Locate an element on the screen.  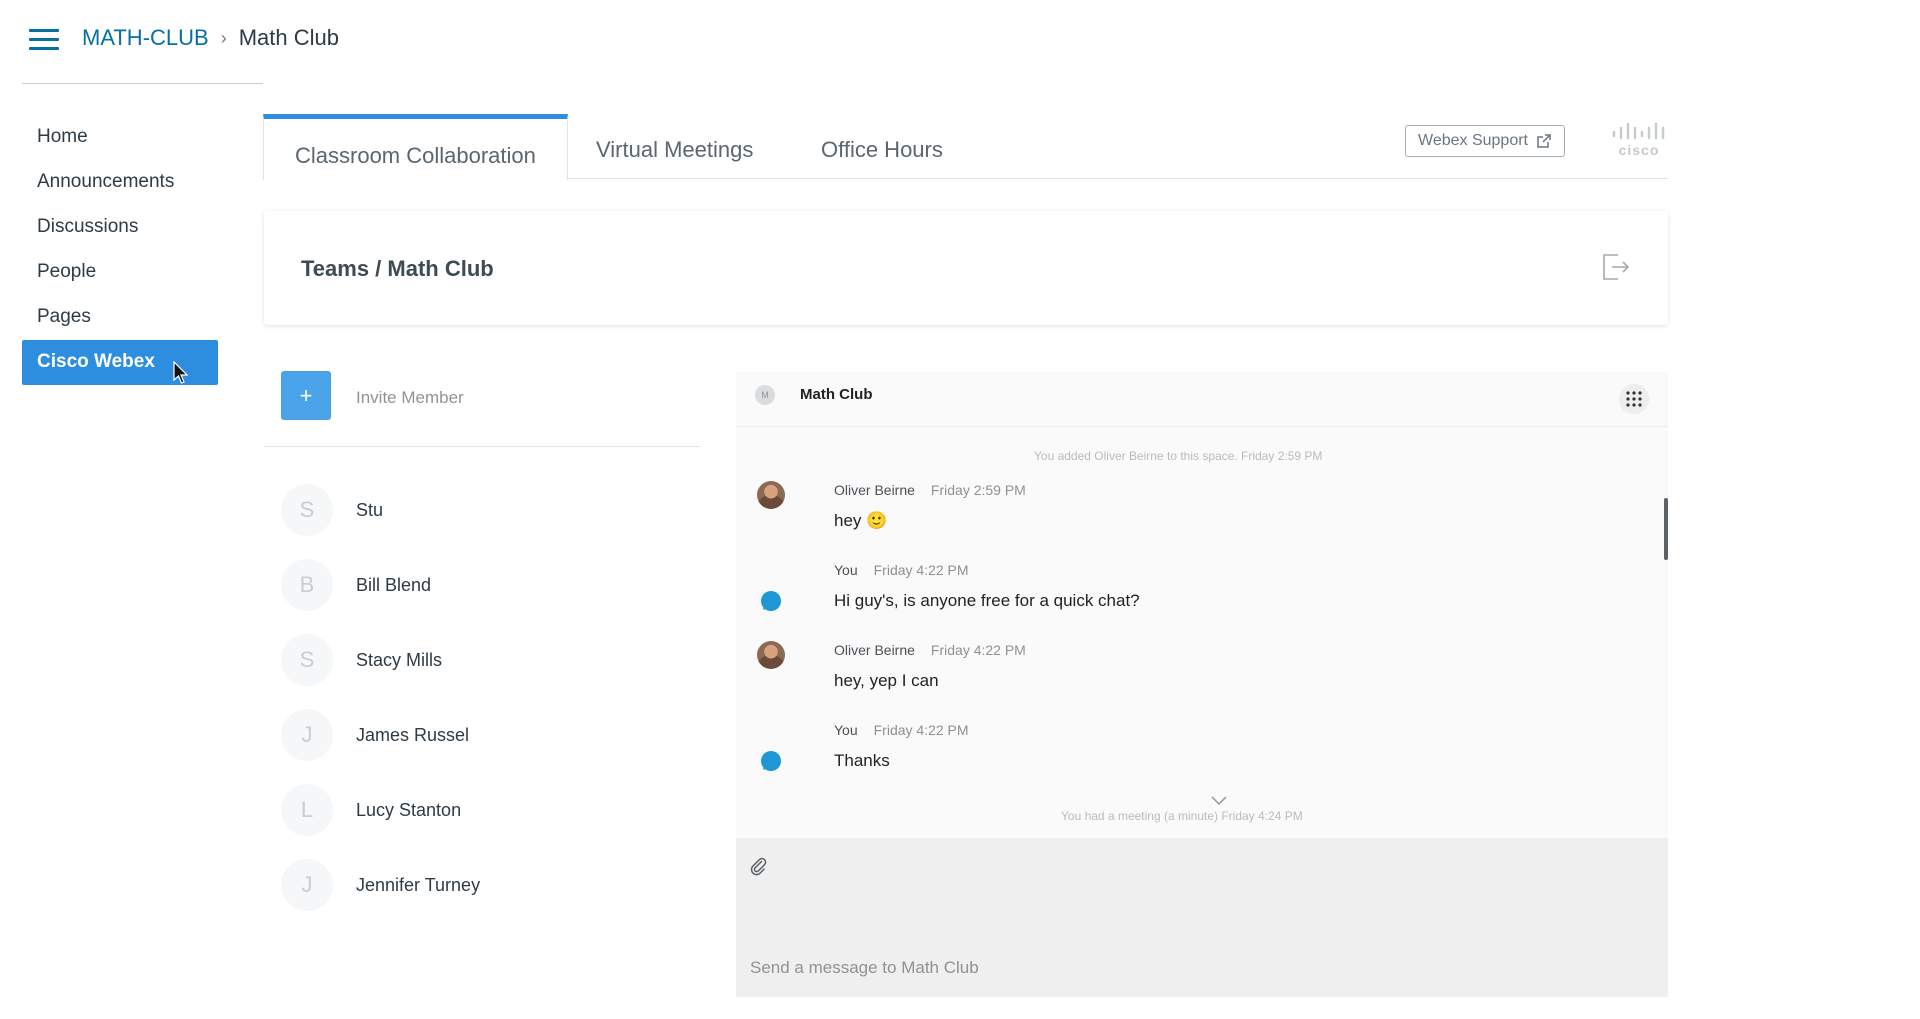
invite-member-button: + is located at coordinates (306, 395).